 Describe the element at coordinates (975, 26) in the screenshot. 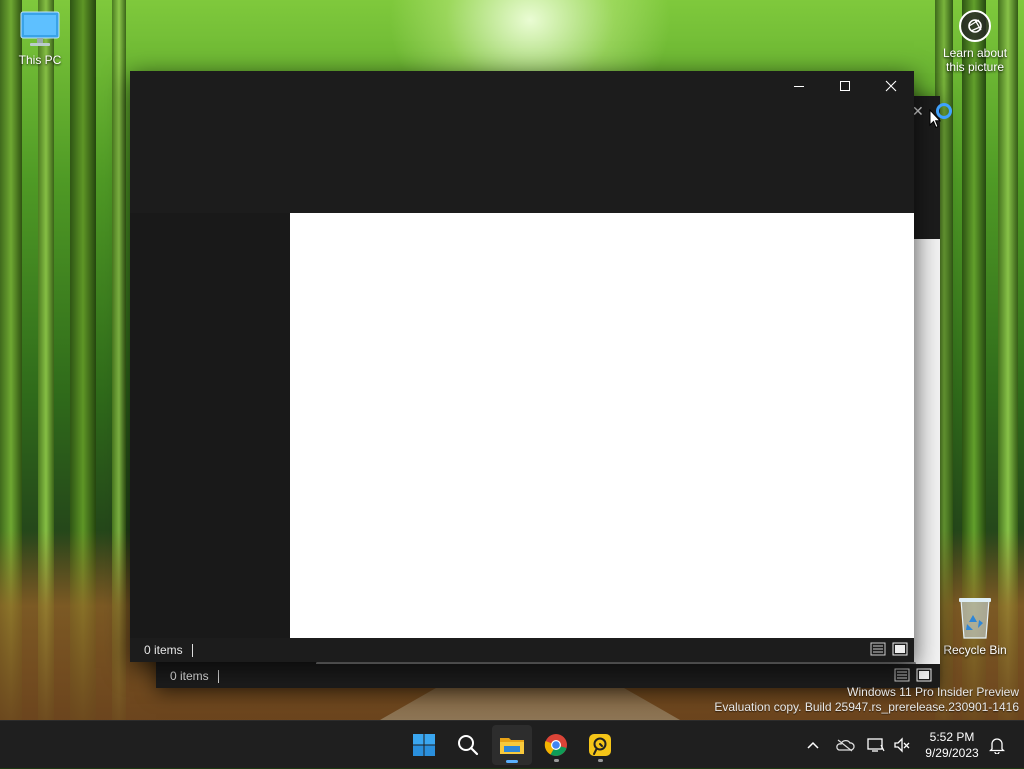

I see `camera-icon` at that location.